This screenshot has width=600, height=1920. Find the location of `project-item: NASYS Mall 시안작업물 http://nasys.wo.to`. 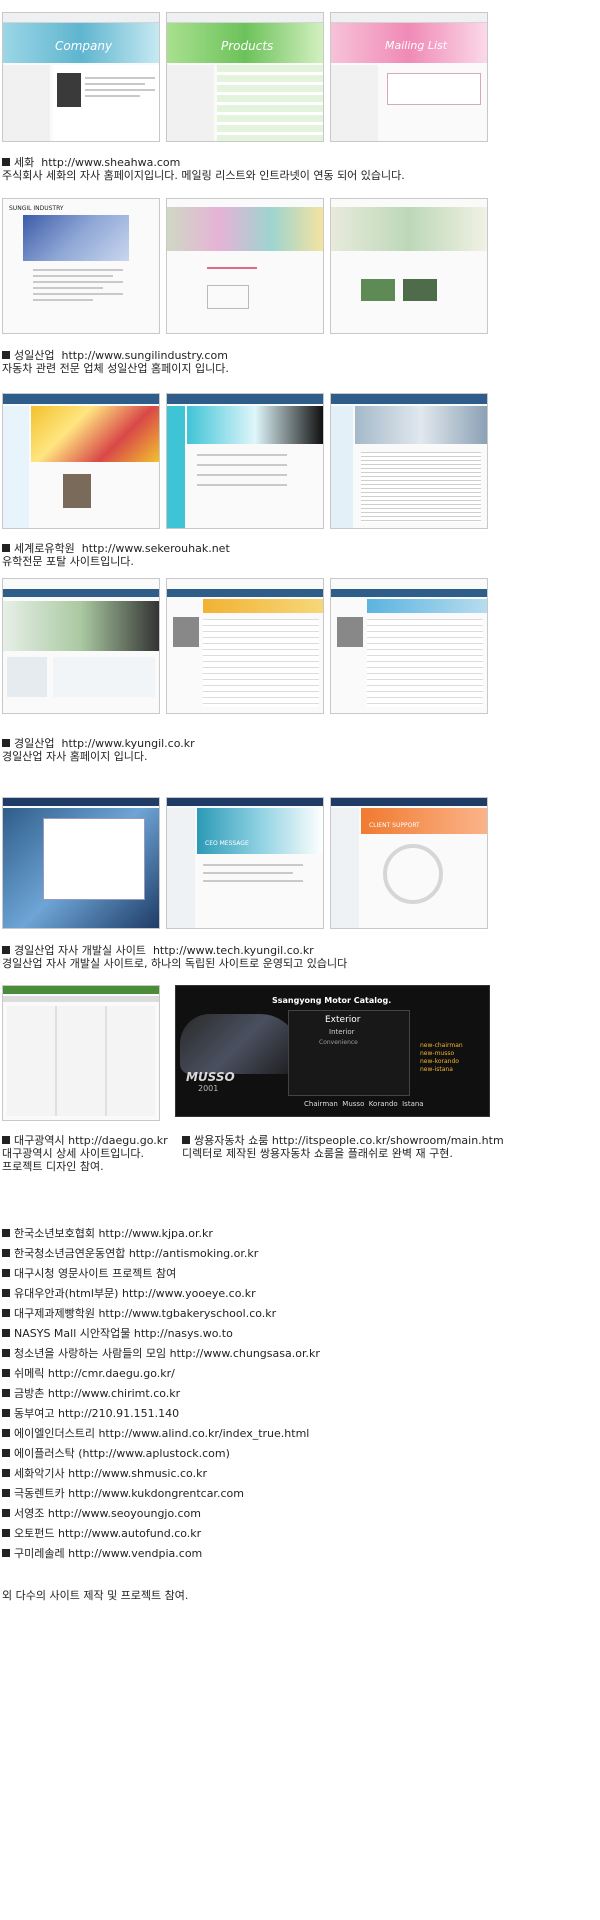

project-item: NASYS Mall 시안작업물 http://nasys.wo.to is located at coordinates (117, 1333).